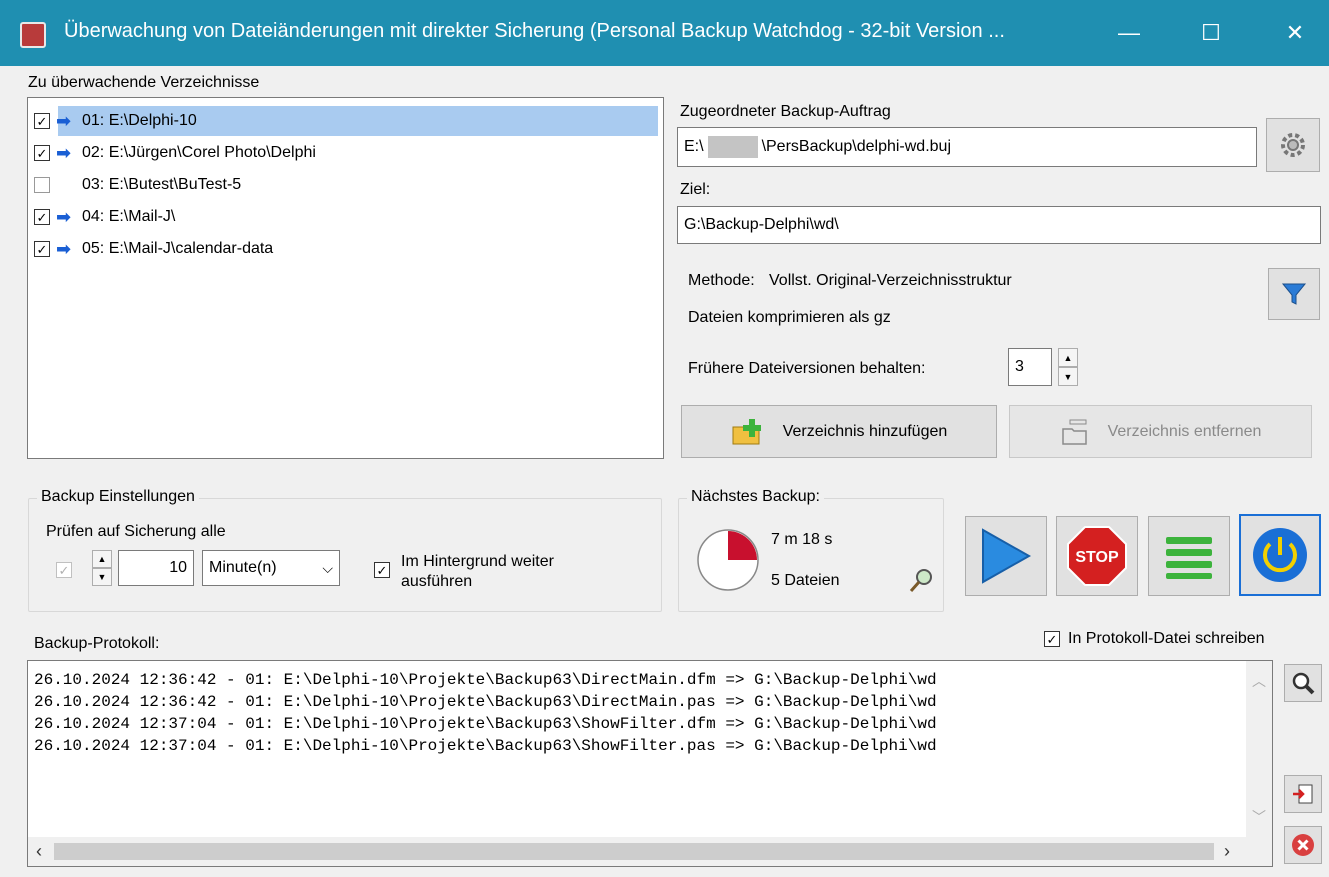 This screenshot has width=1329, height=877. What do you see at coordinates (1166, 638) in the screenshot?
I see `write-logfile-label: In Protokoll-Datei schreiben` at bounding box center [1166, 638].